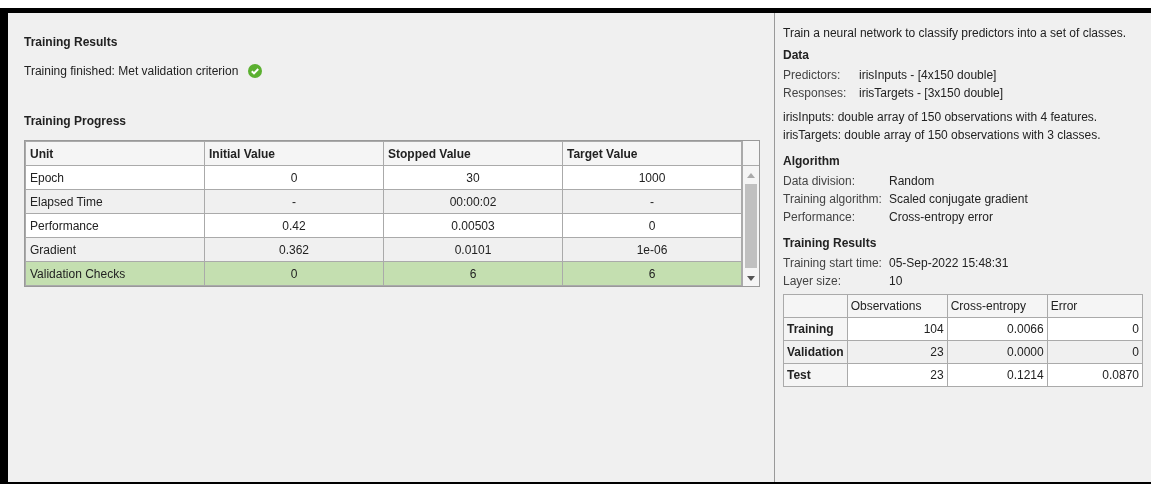 Image resolution: width=1151 pixels, height=484 pixels. Describe the element at coordinates (473, 153) in the screenshot. I see `column-header: Stopped Value` at that location.